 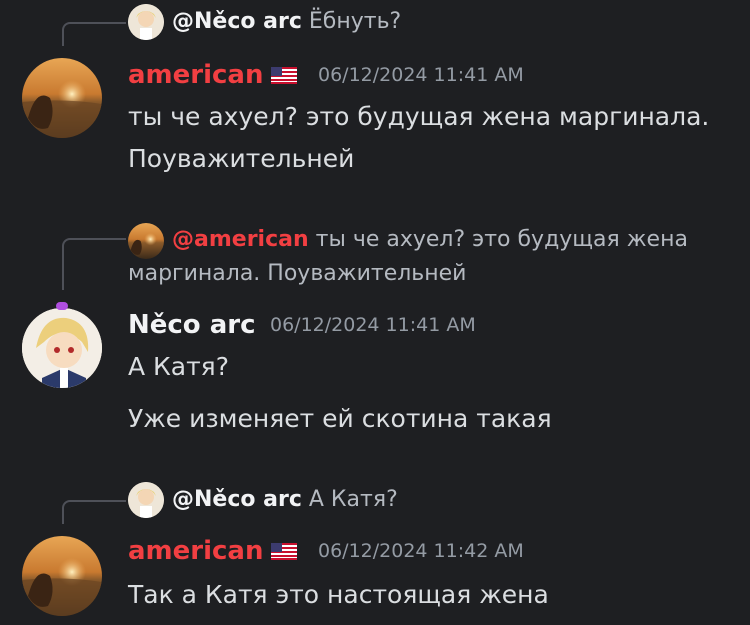 What do you see at coordinates (240, 239) in the screenshot?
I see `reply-mention: @american` at bounding box center [240, 239].